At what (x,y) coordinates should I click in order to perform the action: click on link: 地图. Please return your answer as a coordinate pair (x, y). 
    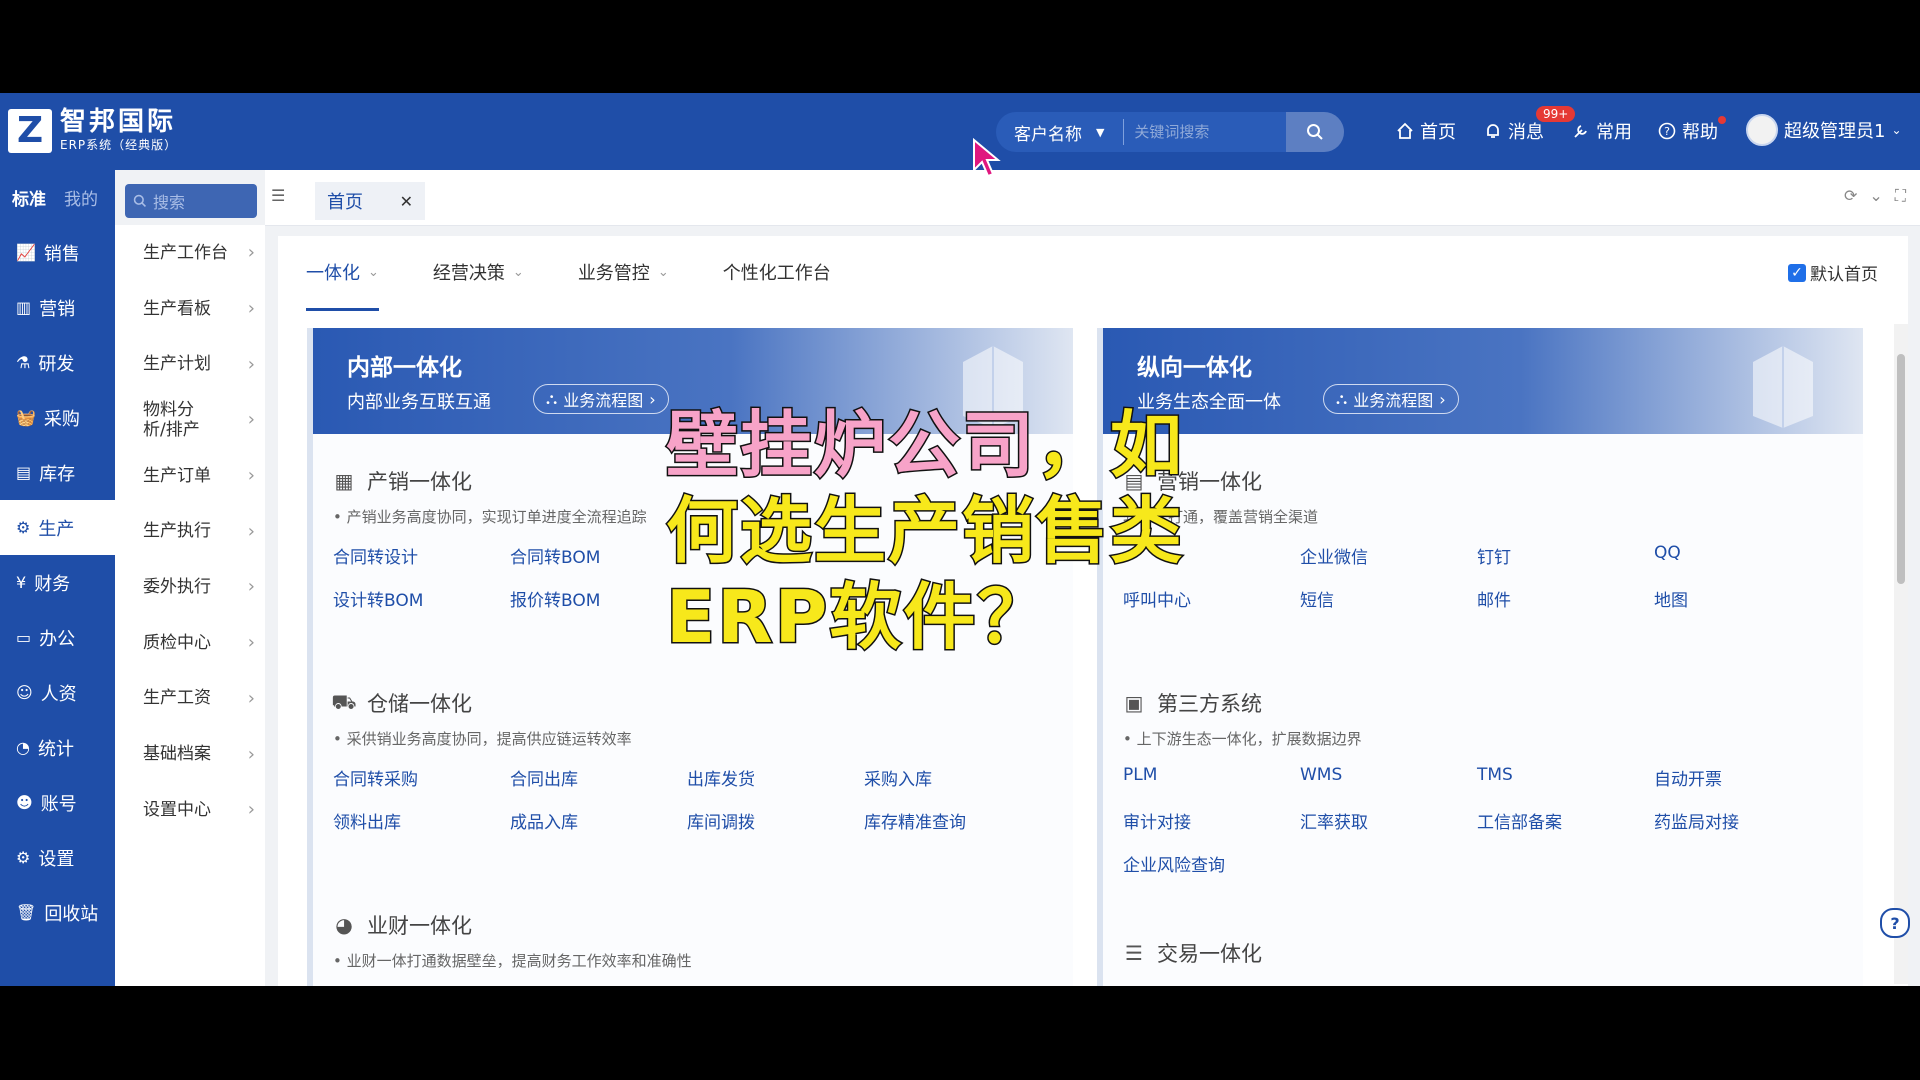
    Looking at the image, I should click on (1742, 598).